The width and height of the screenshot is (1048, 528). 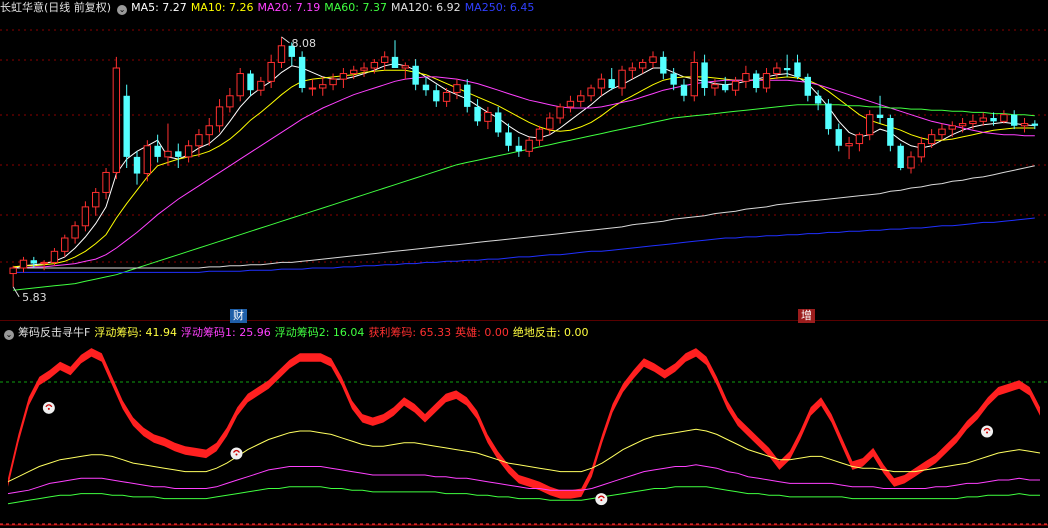 What do you see at coordinates (806, 316) in the screenshot?
I see `event-marker-increase: 增` at bounding box center [806, 316].